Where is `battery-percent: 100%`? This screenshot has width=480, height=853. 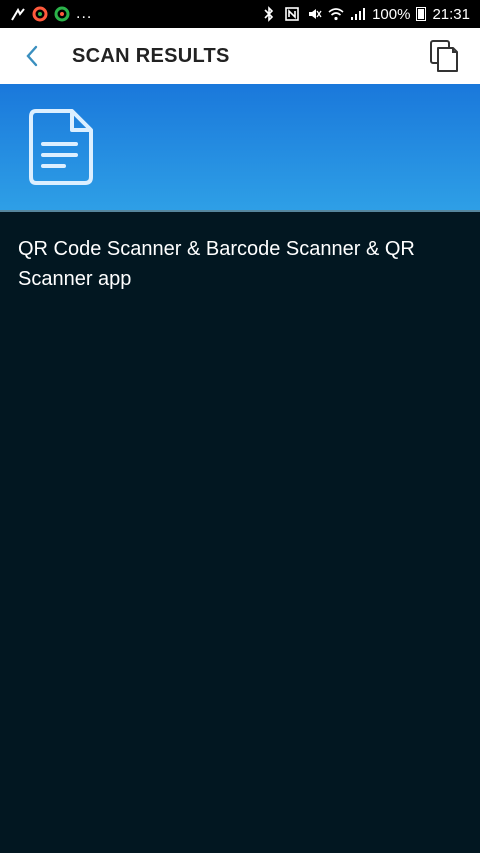
battery-percent: 100% is located at coordinates (391, 14).